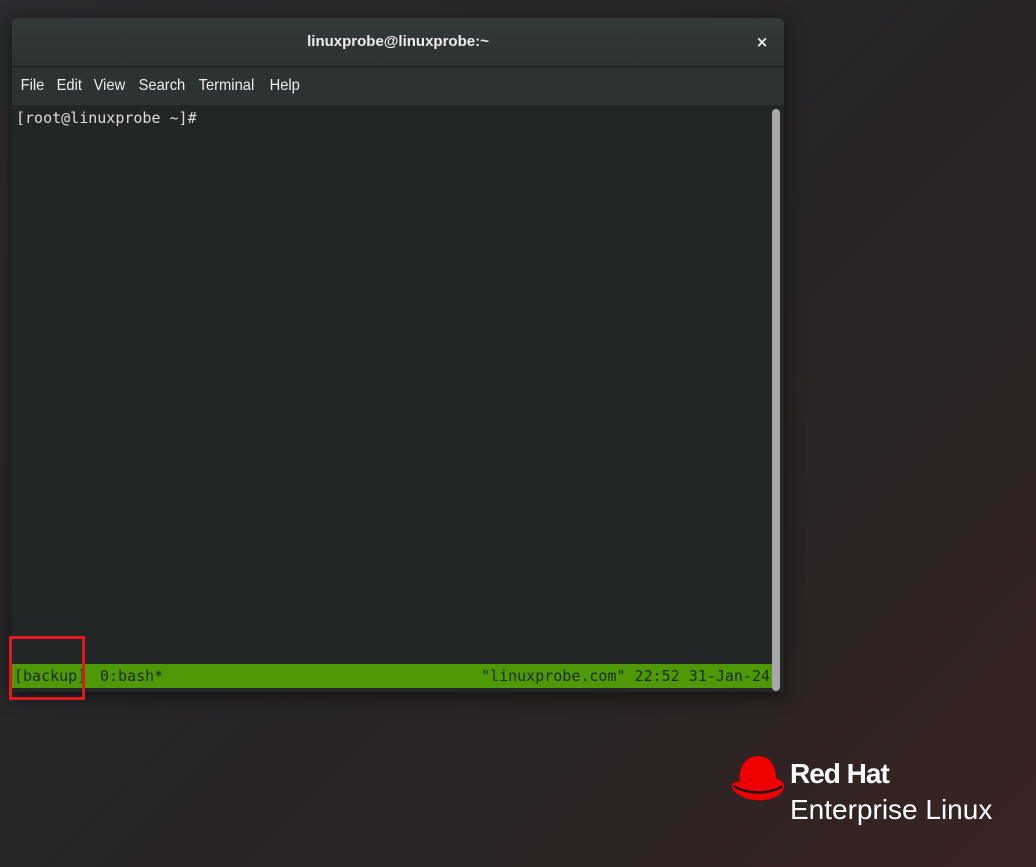 This screenshot has width=1036, height=867. Describe the element at coordinates (32, 86) in the screenshot. I see `menu-file: File` at that location.